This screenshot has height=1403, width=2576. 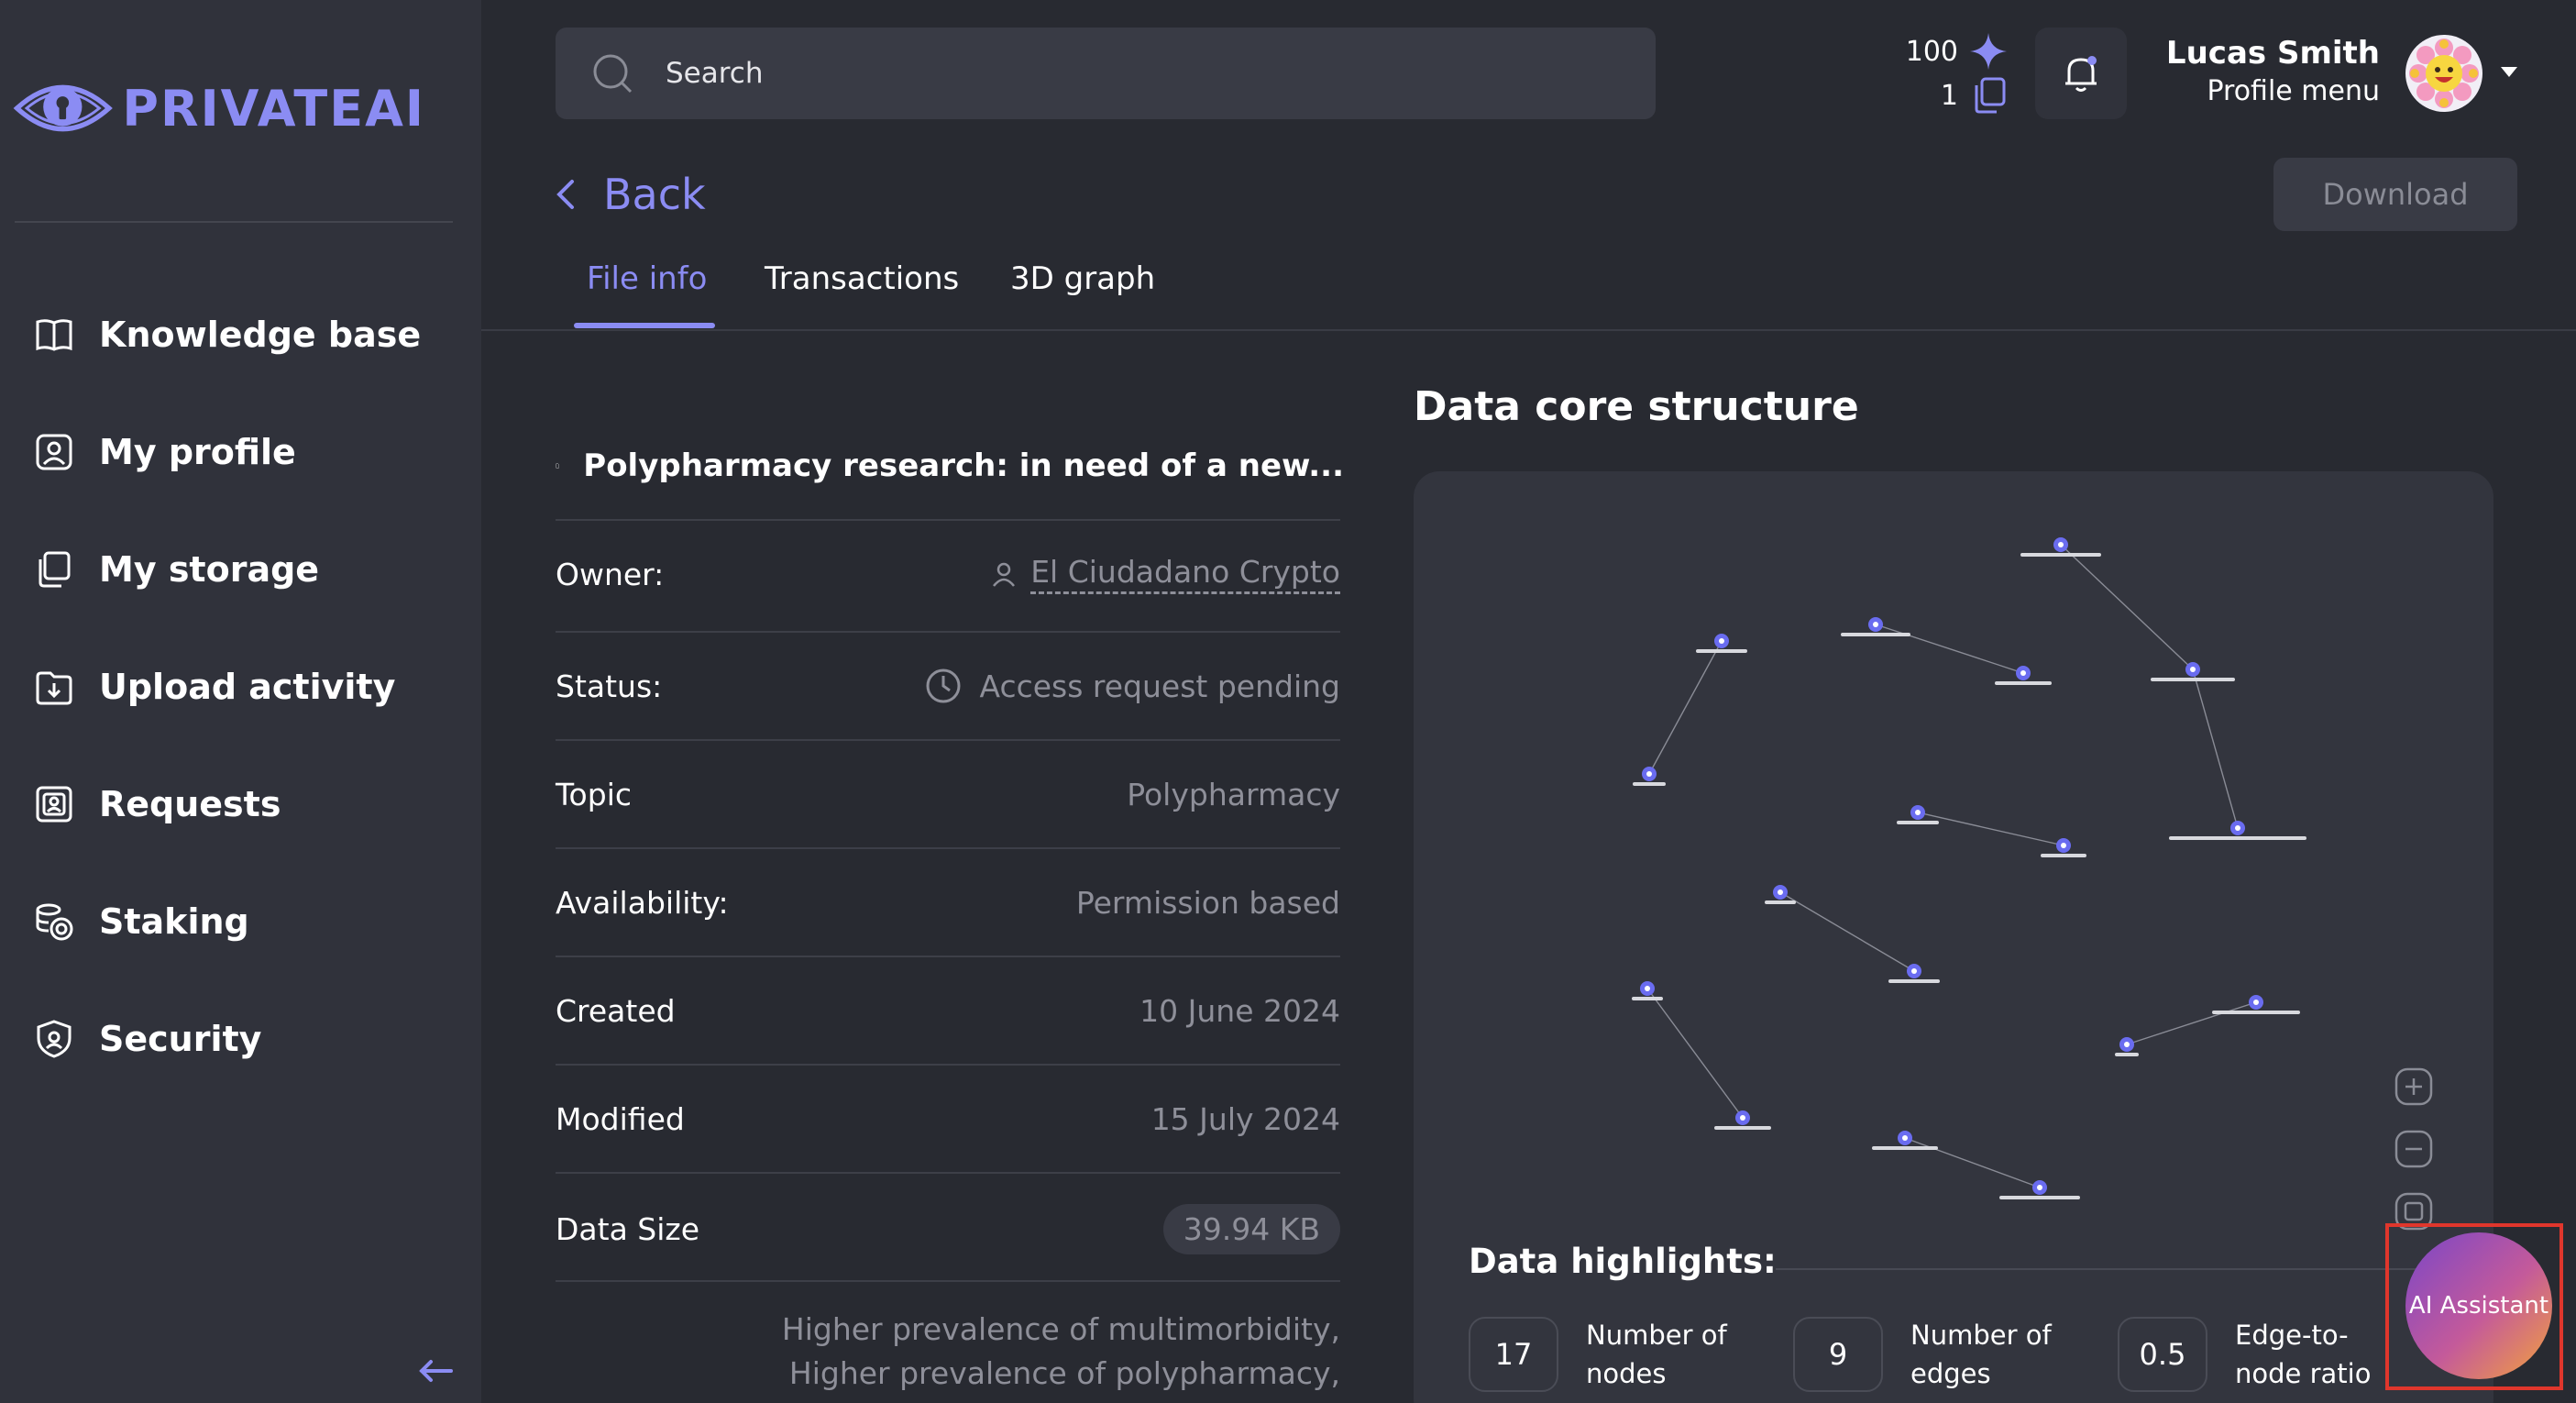 What do you see at coordinates (54, 1039) in the screenshot?
I see `shield-icon` at bounding box center [54, 1039].